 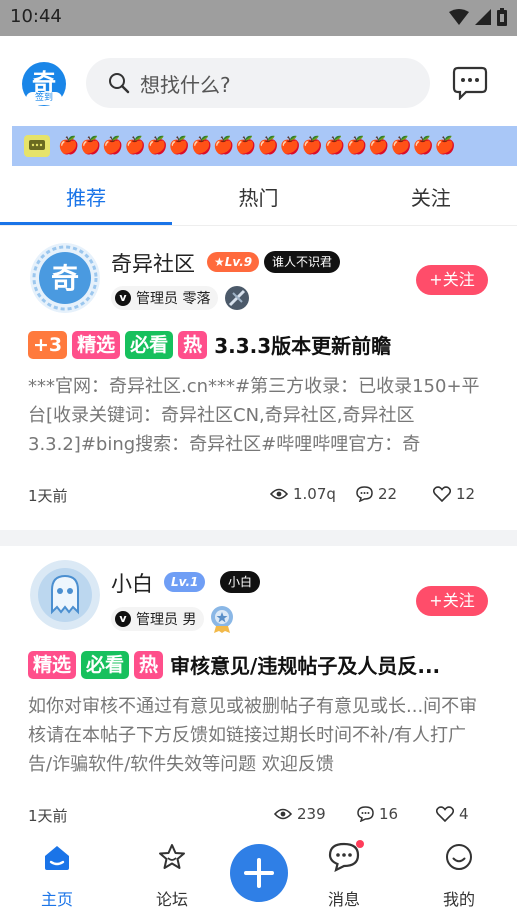 I want to click on nav-mine-label: 我的, so click(x=458, y=899).